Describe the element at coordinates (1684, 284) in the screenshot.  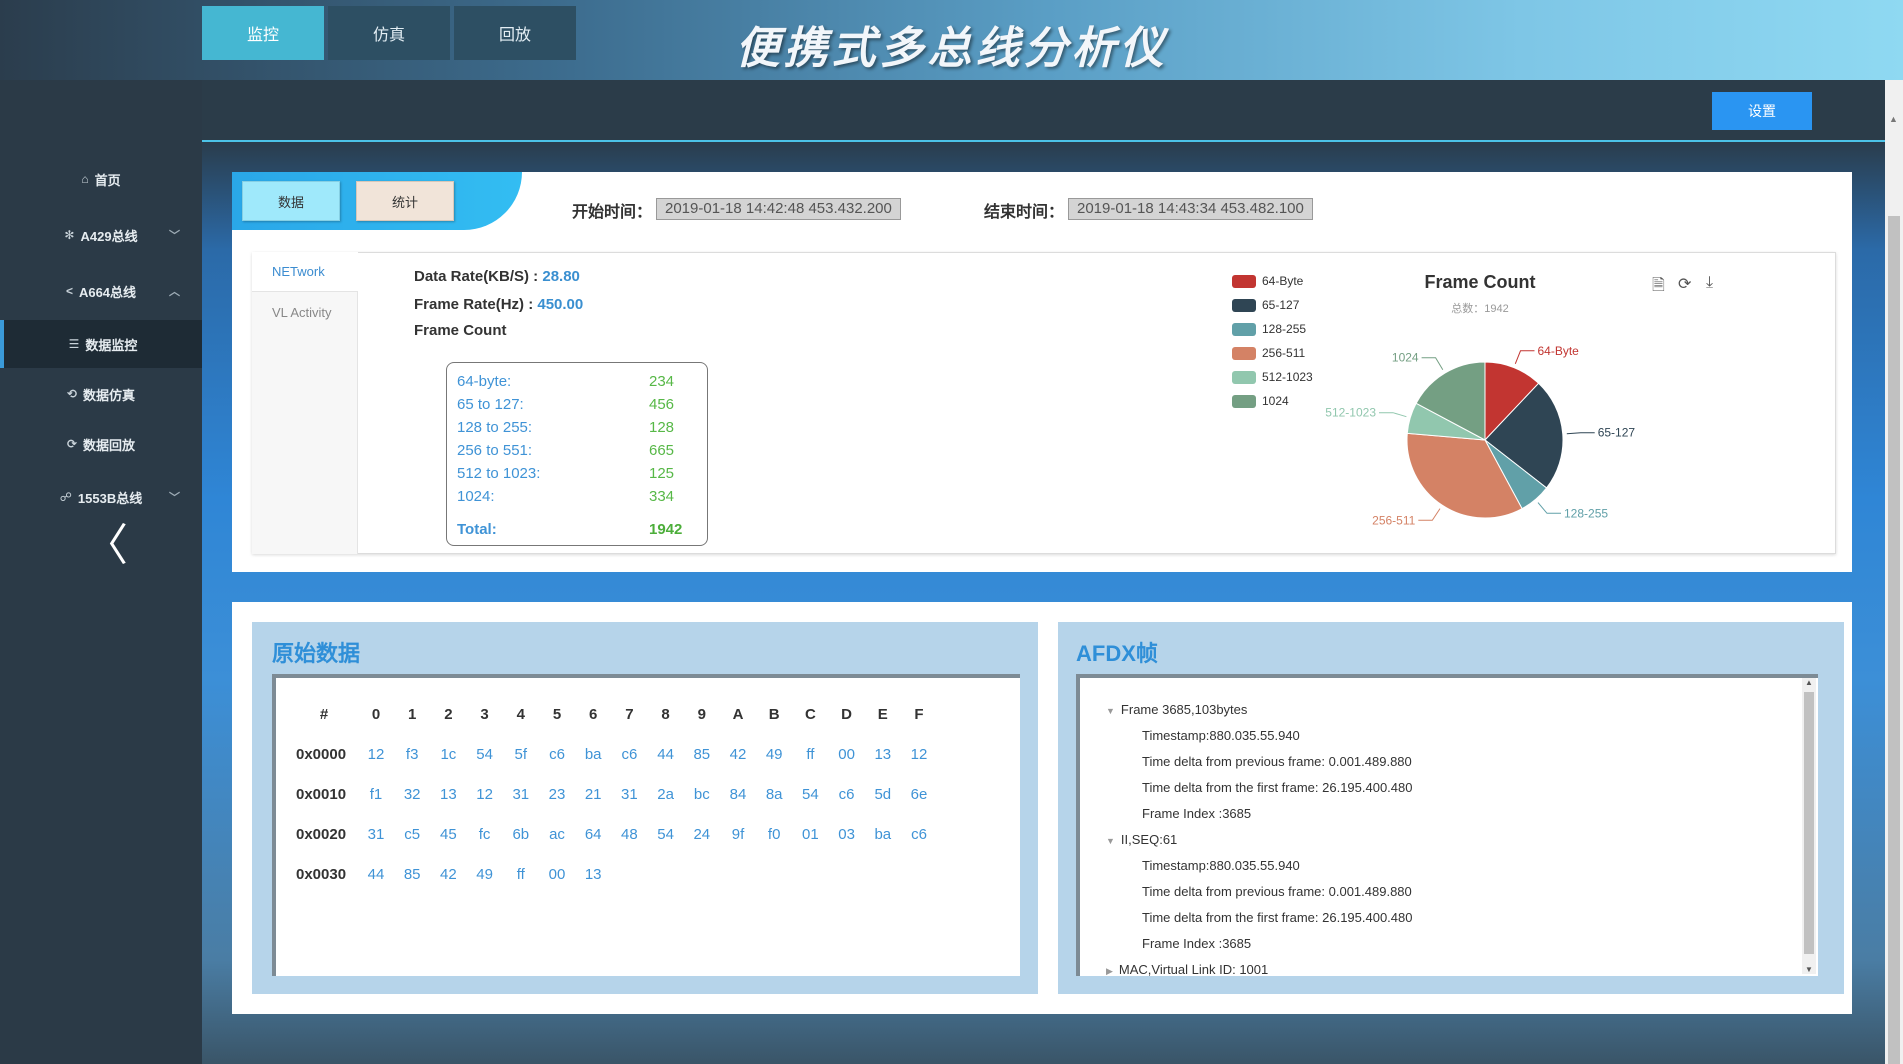
I see `refresh-icon: ⟳` at that location.